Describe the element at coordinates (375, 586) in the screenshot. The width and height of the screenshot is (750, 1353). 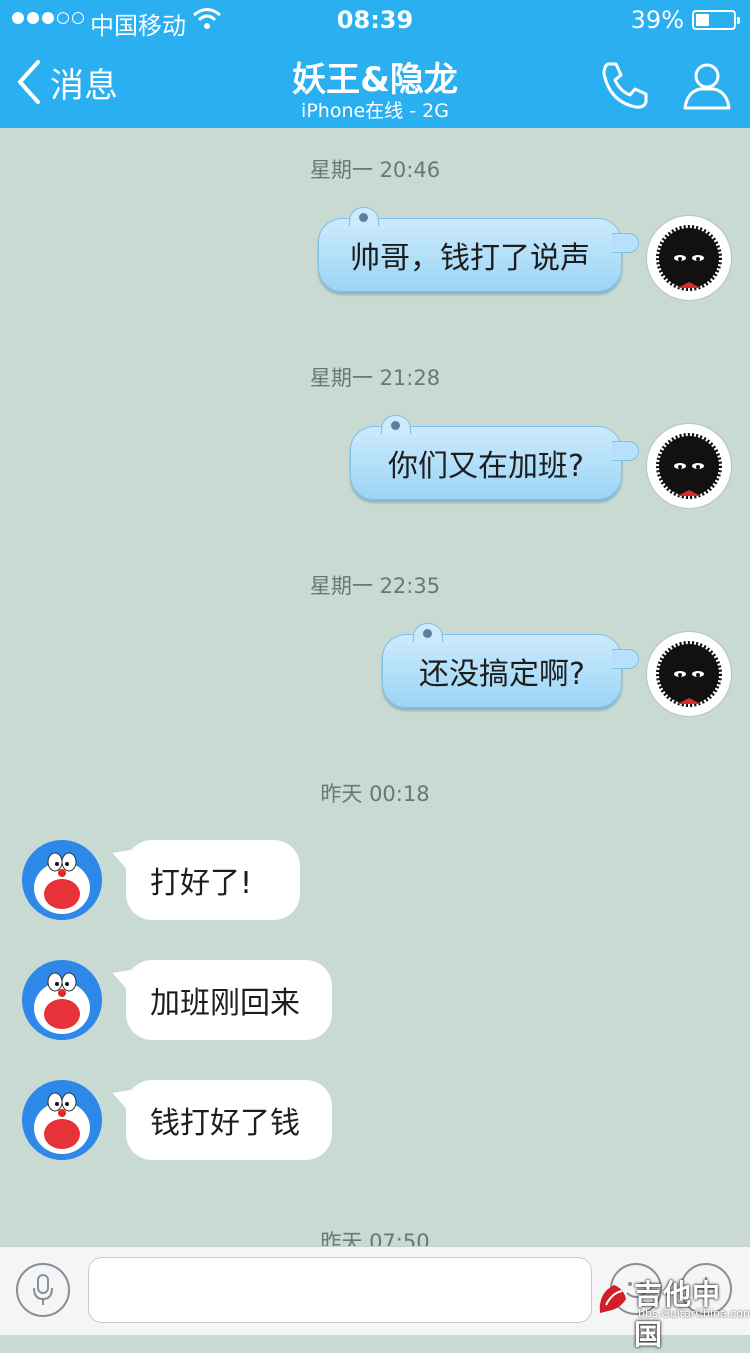
I see `timestamp: 星期一 22:35` at that location.